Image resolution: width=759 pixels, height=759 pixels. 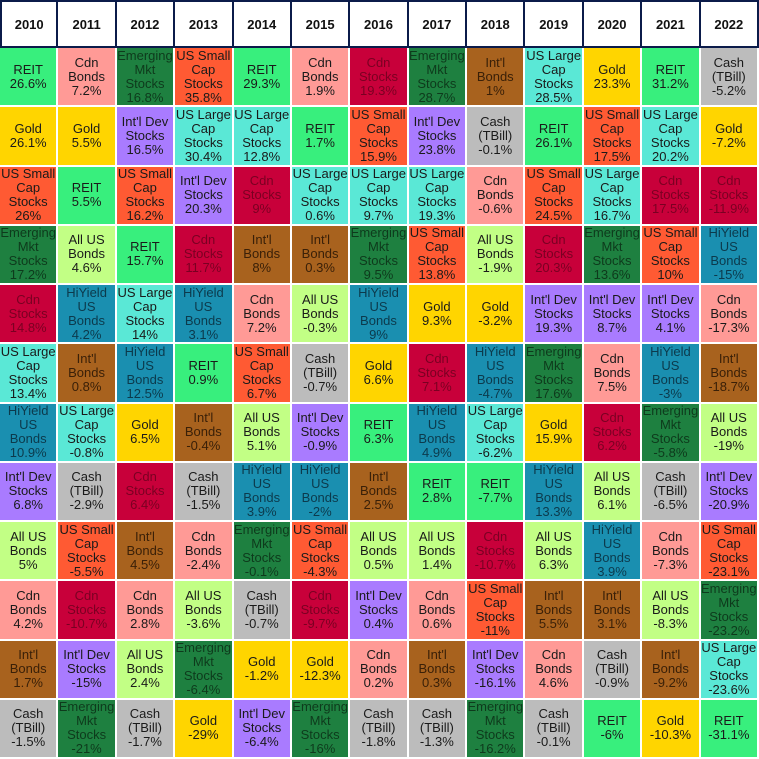 What do you see at coordinates (437, 216) in the screenshot?
I see `return-value: 19.3%` at bounding box center [437, 216].